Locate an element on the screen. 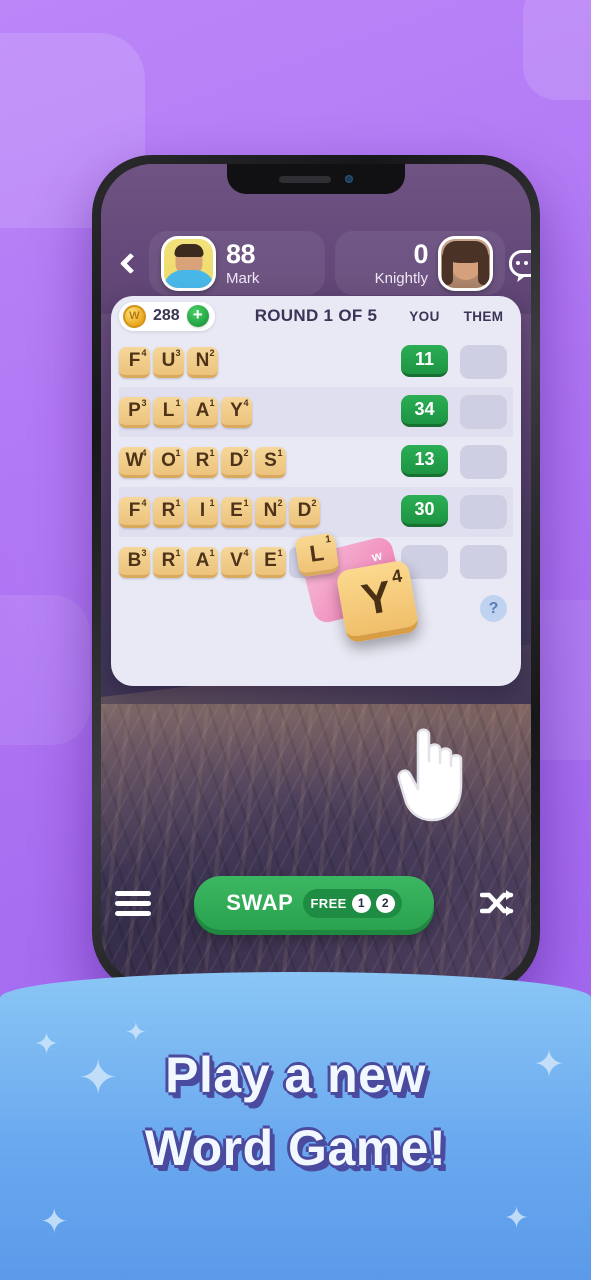  dragging-tile-y: Y 4 is located at coordinates (377, 601).